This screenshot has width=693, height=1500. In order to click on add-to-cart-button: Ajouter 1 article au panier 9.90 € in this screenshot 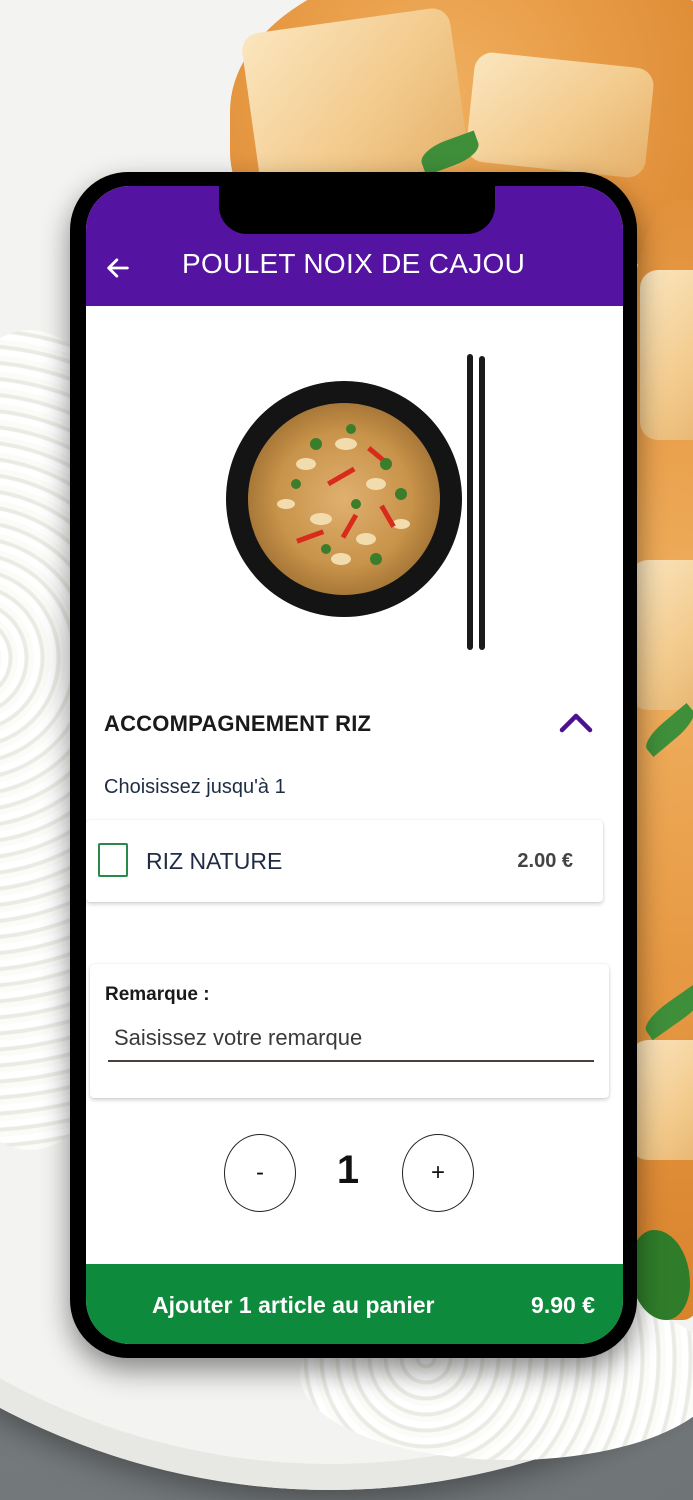, I will do `click(354, 1304)`.